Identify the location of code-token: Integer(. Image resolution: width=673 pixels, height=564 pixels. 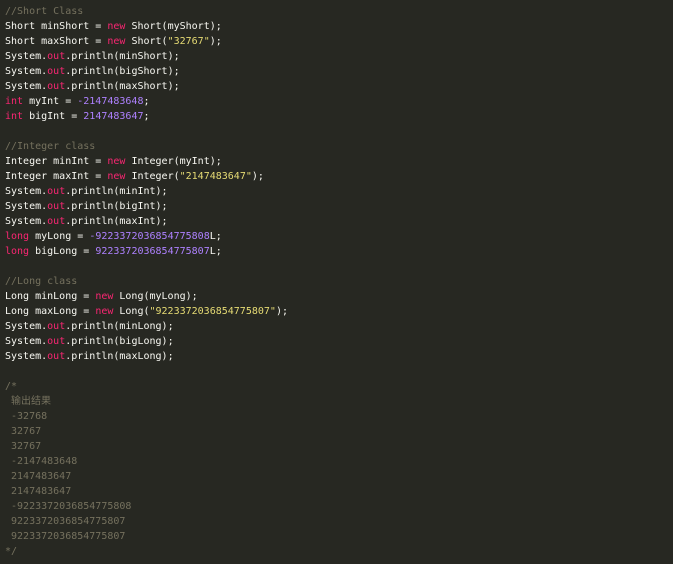
(152, 176).